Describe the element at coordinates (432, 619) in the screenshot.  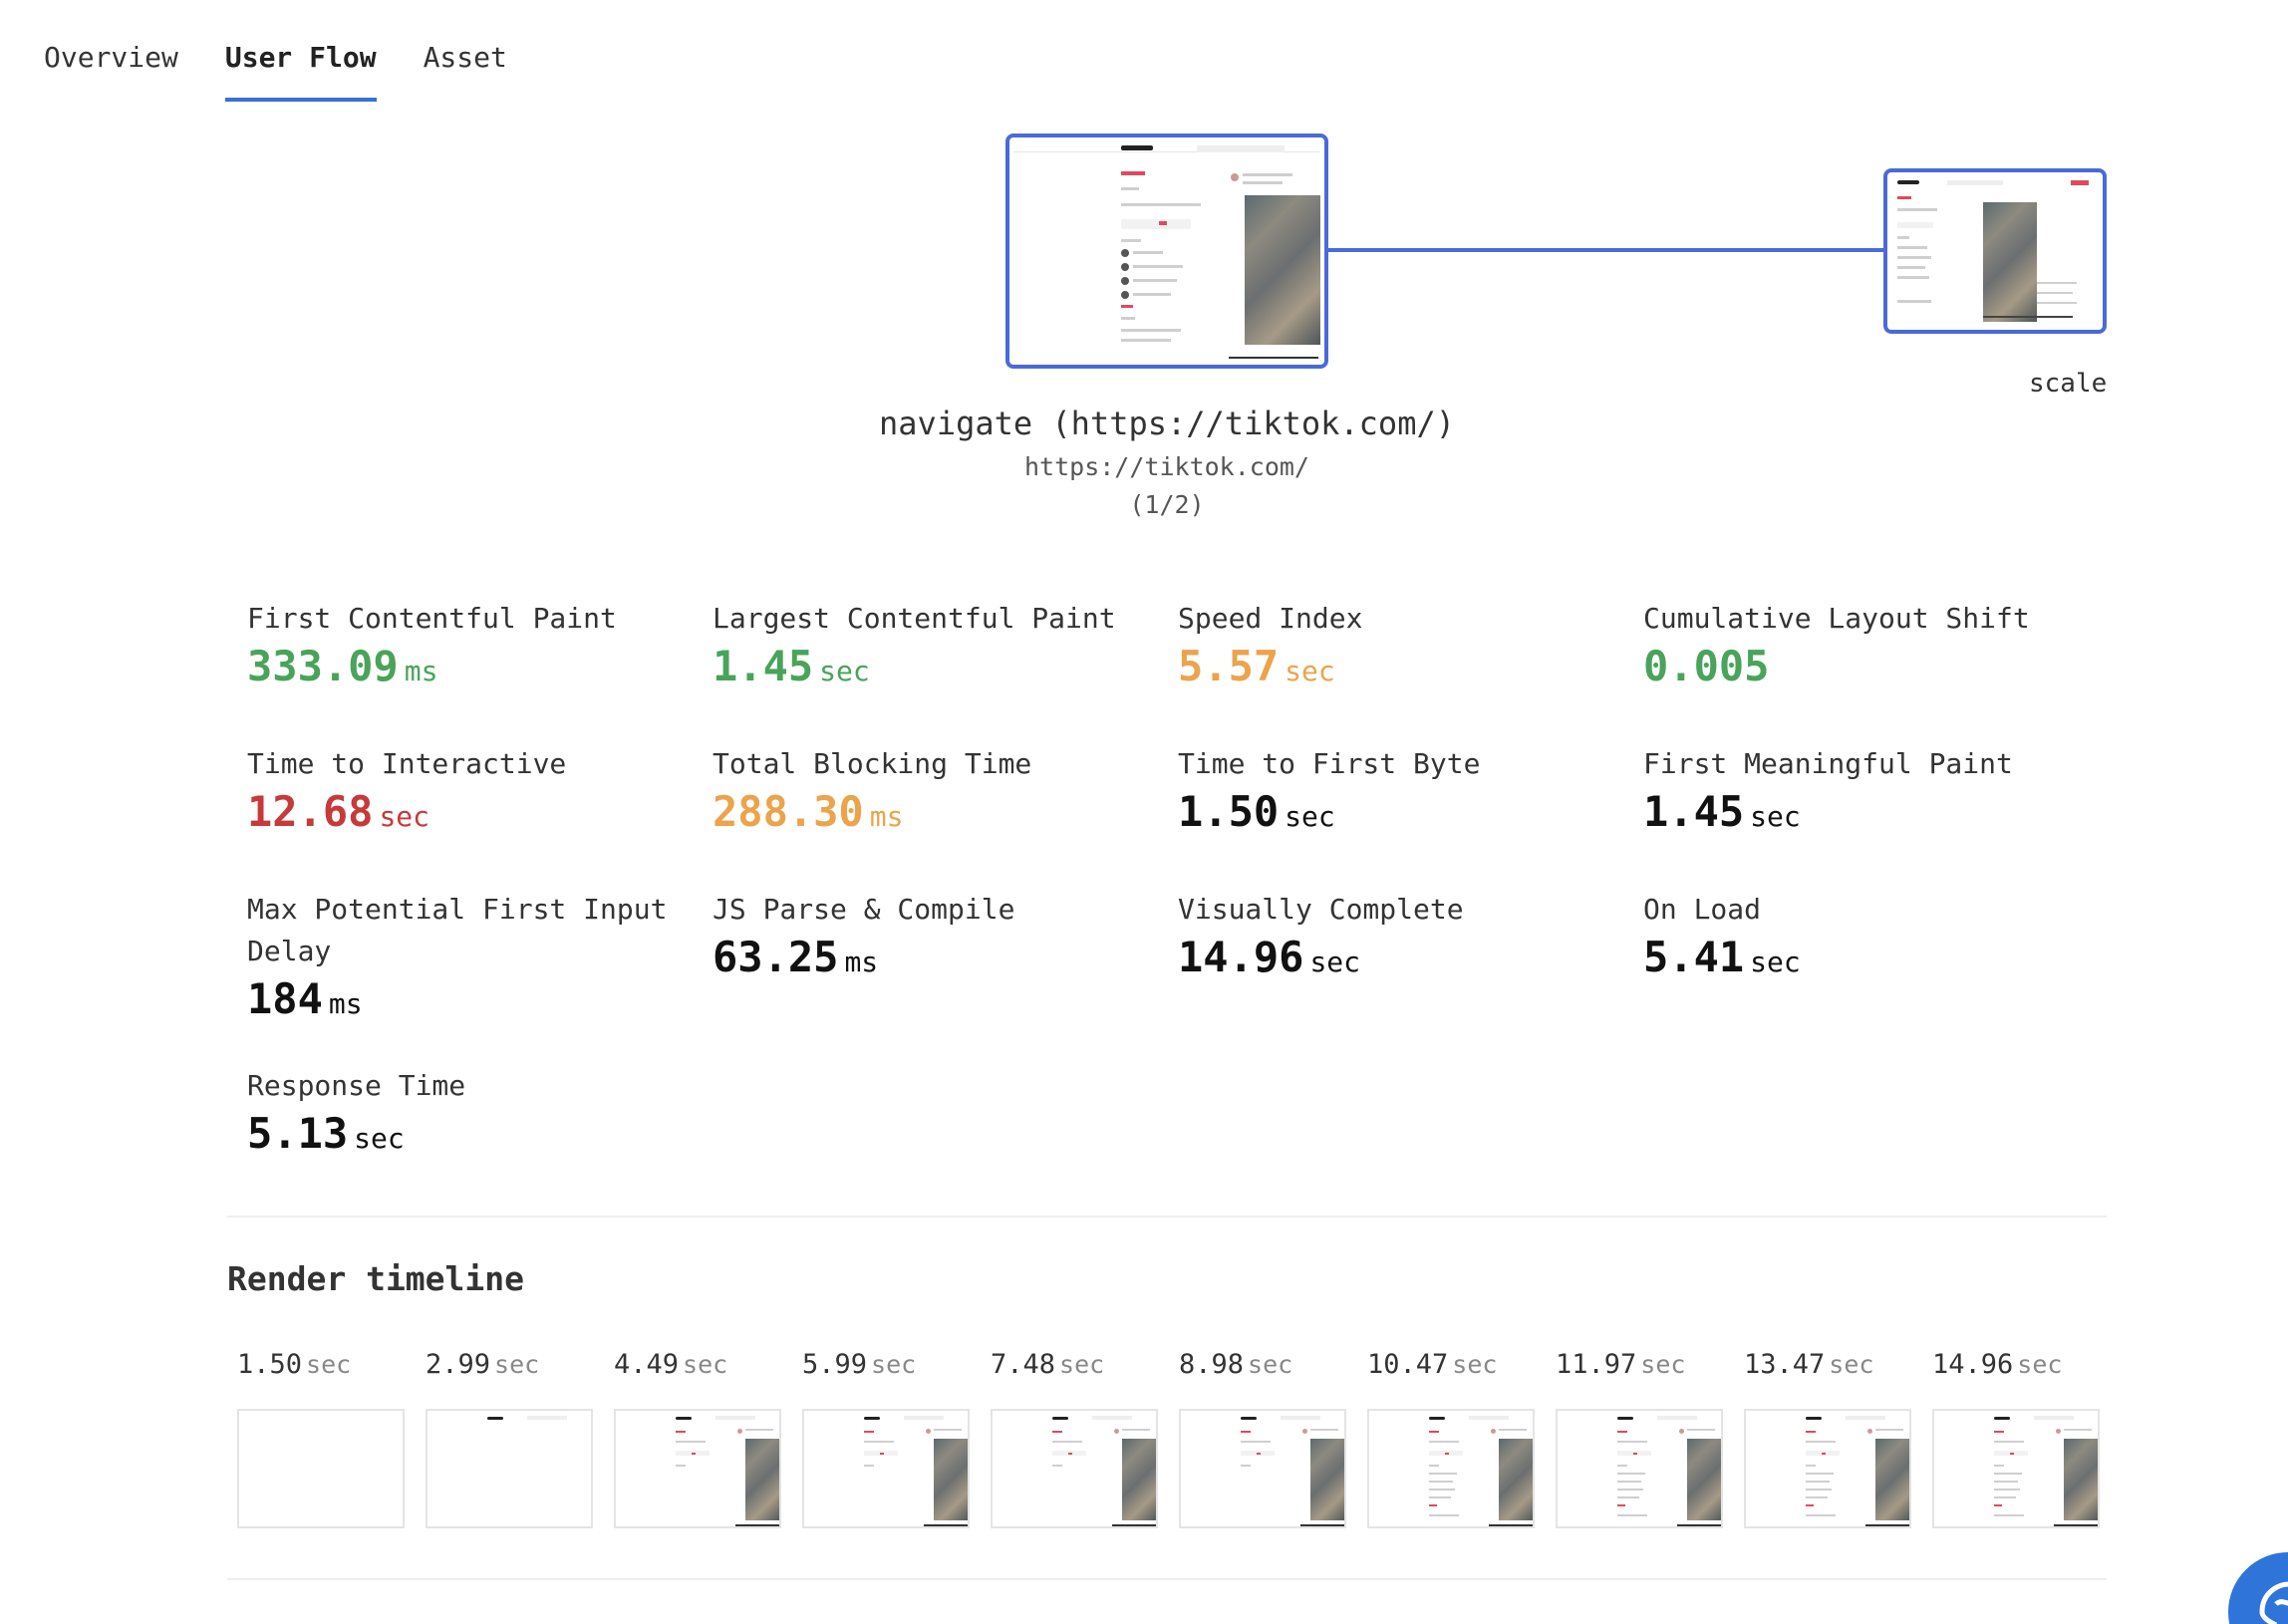
I see `metric-label: First Contentful Paint` at that location.